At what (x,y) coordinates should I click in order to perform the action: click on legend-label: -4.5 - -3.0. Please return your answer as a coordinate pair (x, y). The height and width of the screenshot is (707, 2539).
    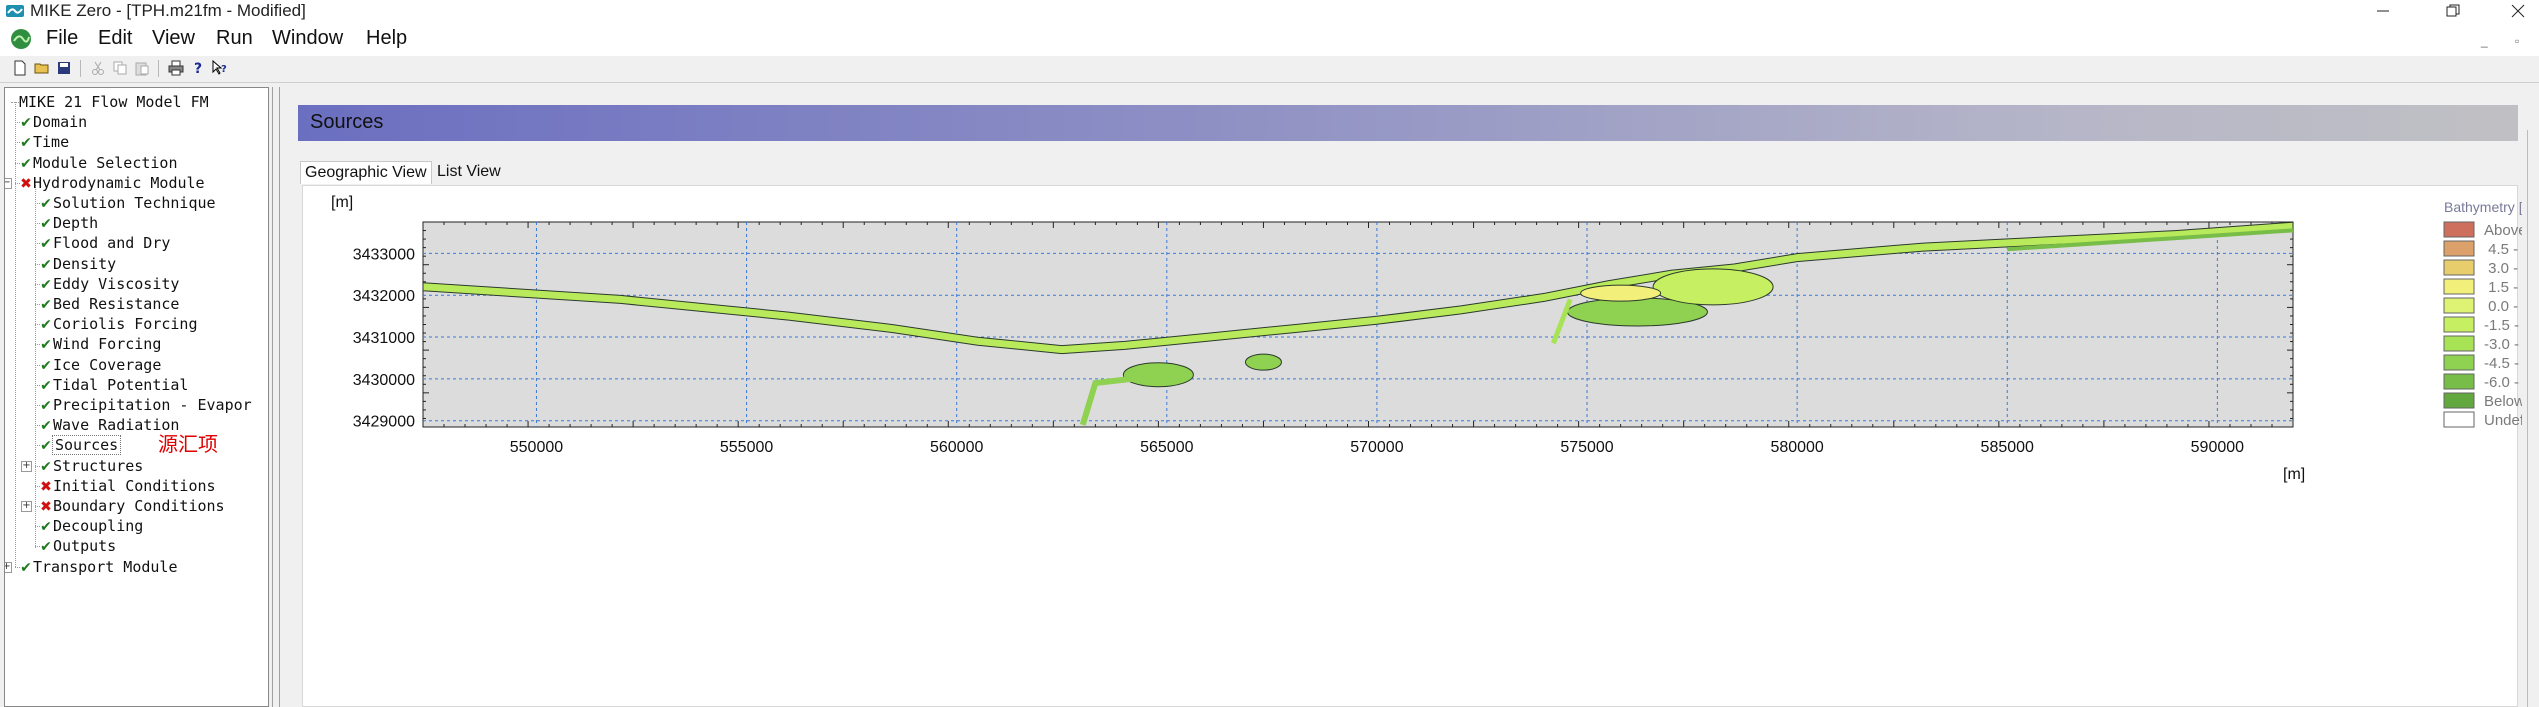
    Looking at the image, I should click on (2503, 363).